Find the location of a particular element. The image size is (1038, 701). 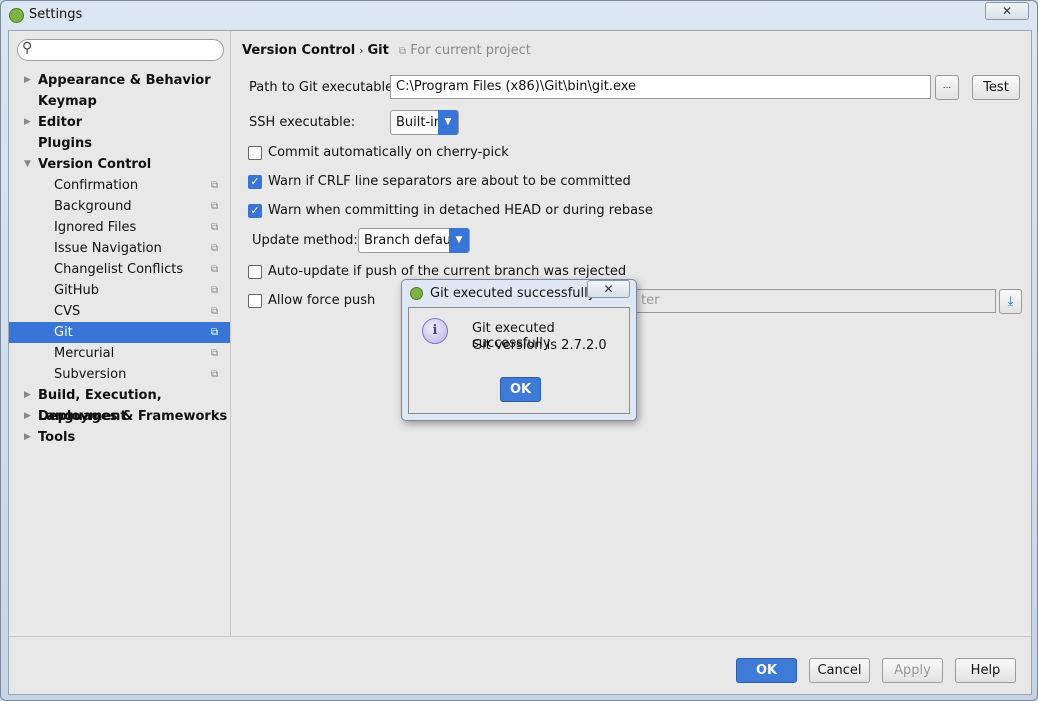

sidebar-item-appearance-behavior: ▶ Appearance & Behavior is located at coordinates (119, 80).